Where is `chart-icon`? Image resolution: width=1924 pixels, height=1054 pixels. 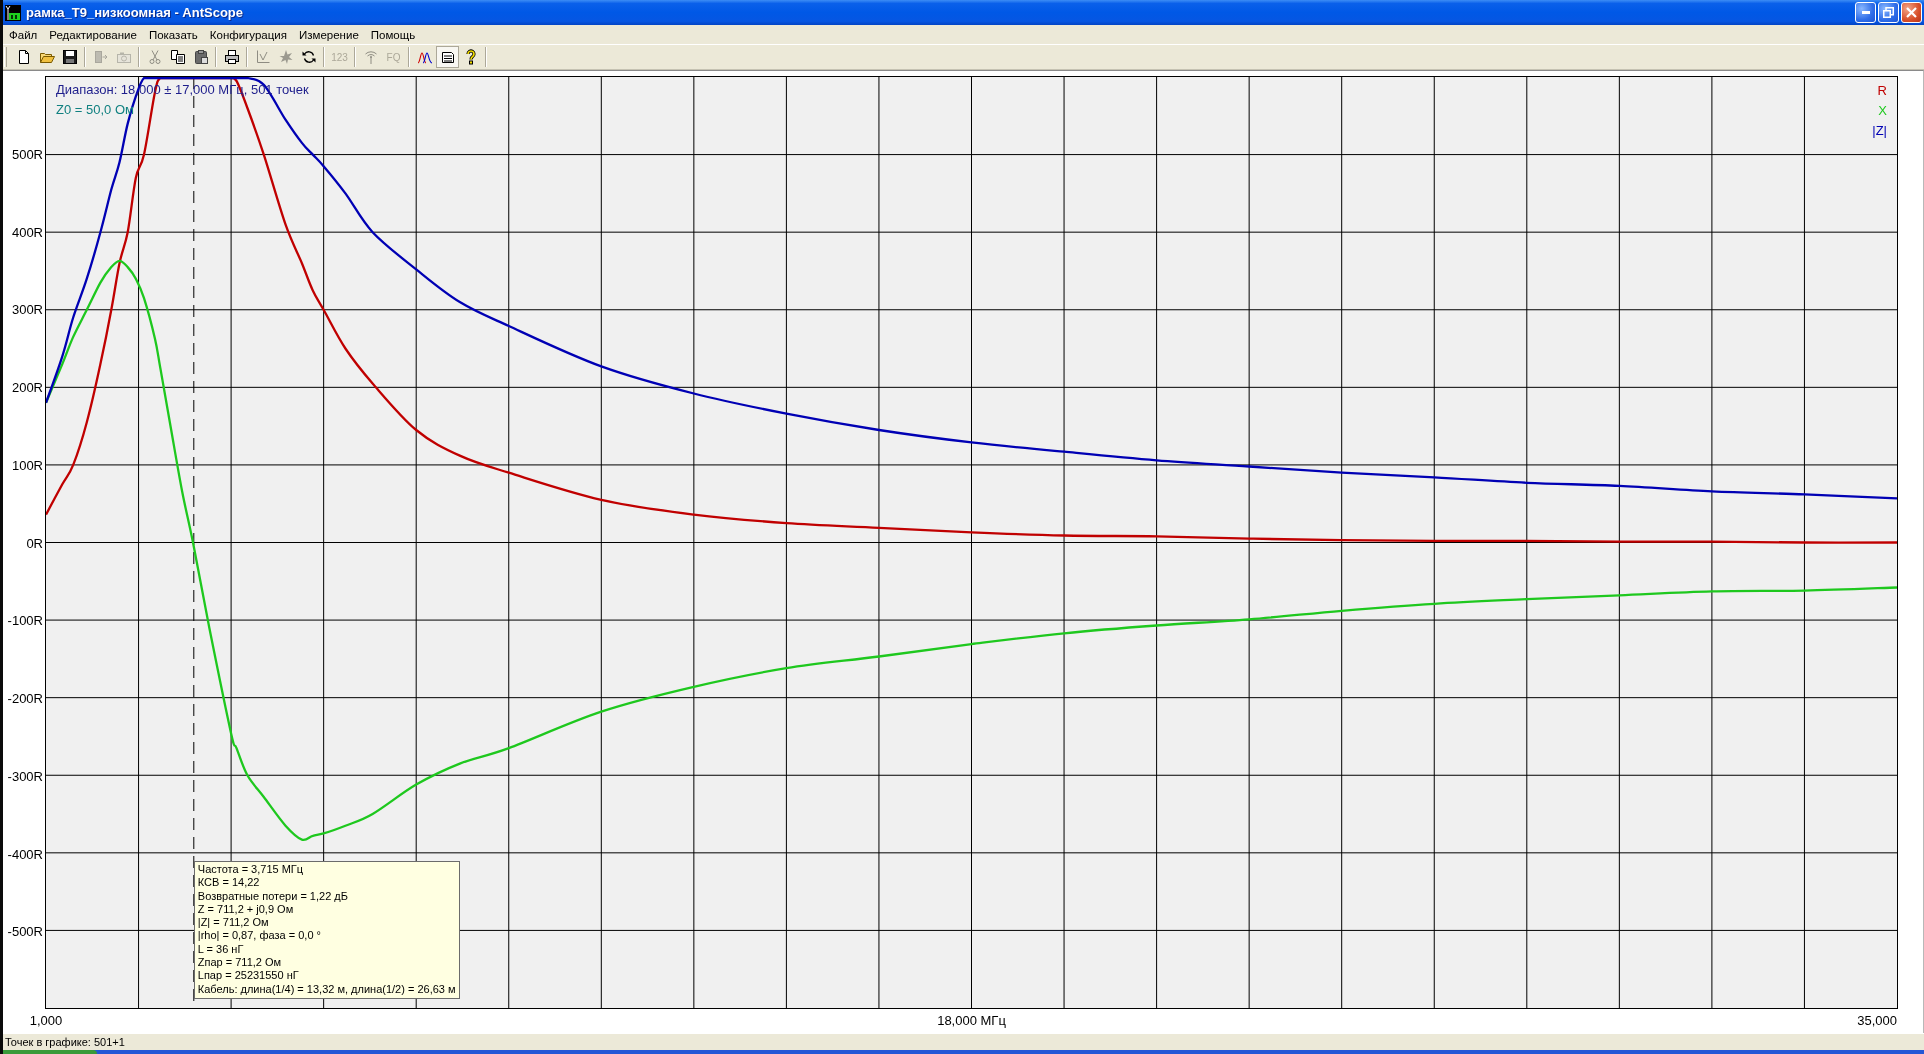 chart-icon is located at coordinates (262, 57).